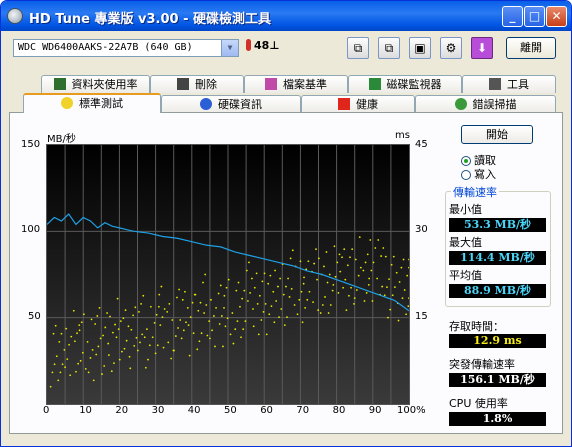  What do you see at coordinates (531, 48) in the screenshot?
I see `exit-button: 離開` at bounding box center [531, 48].